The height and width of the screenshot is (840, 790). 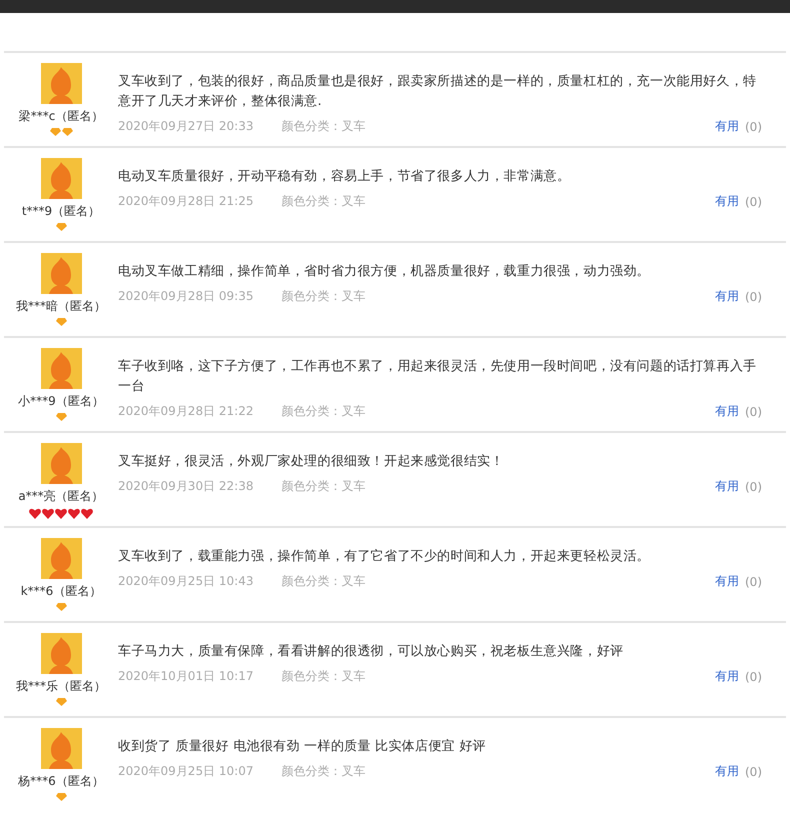 What do you see at coordinates (61, 591) in the screenshot?
I see `user-name: k***6（匿名）` at bounding box center [61, 591].